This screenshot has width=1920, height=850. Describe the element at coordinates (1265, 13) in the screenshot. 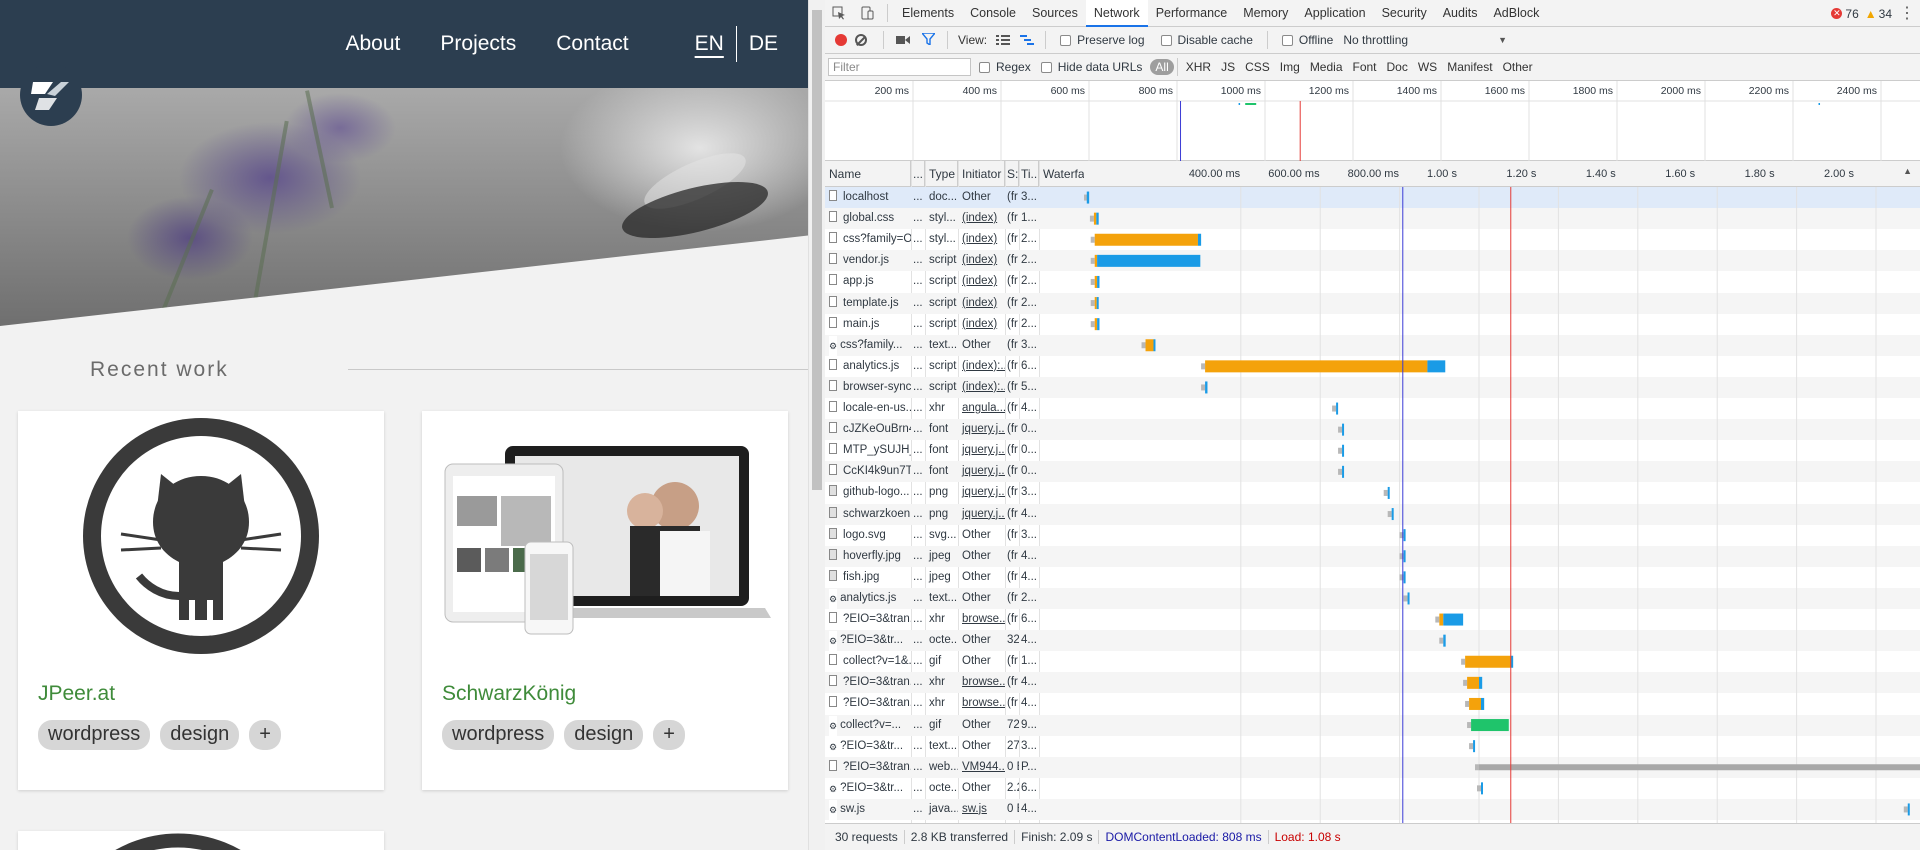

I see `tab-memory: Memory` at that location.